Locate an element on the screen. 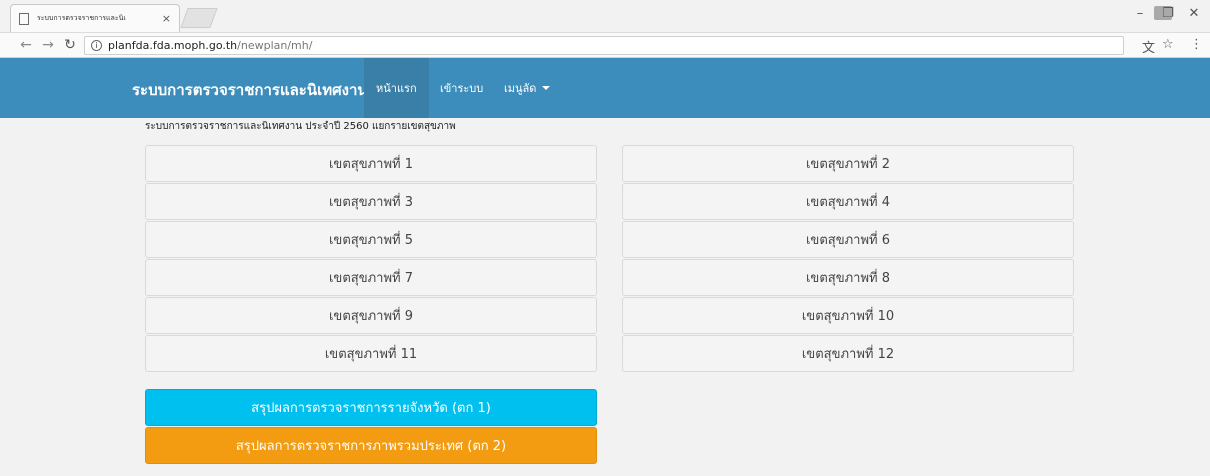  url-host: planfda.fda.moph.go.th is located at coordinates (173, 45).